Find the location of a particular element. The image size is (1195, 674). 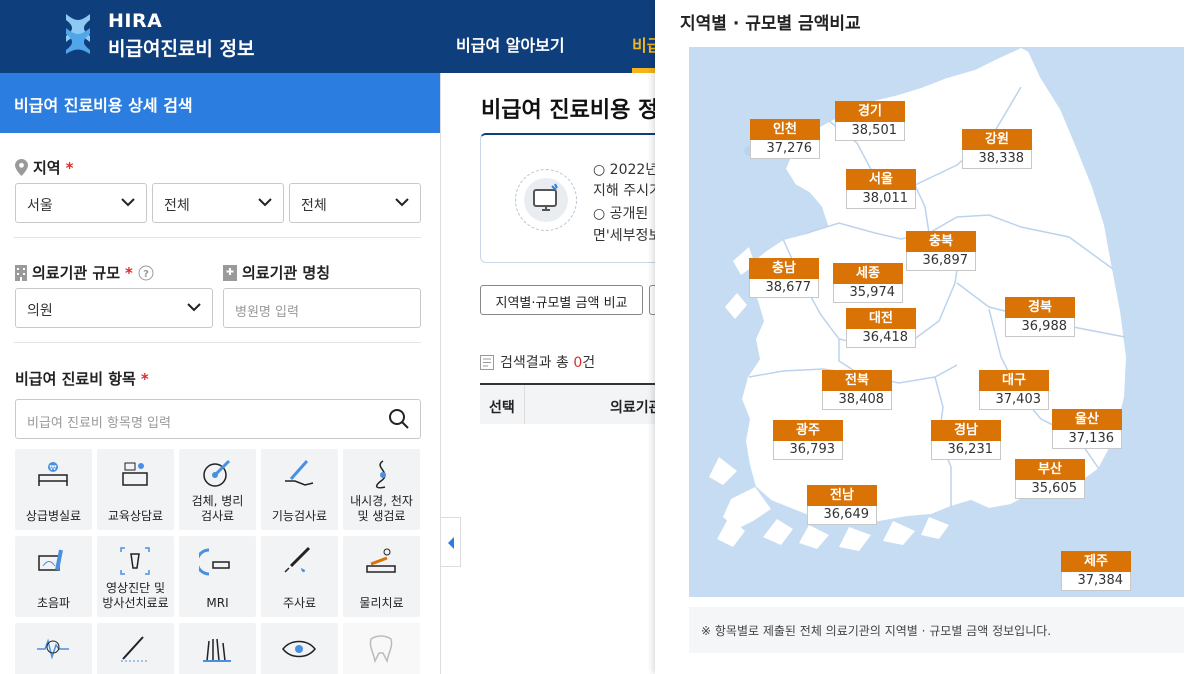

region-name: 서울 is located at coordinates (881, 179).